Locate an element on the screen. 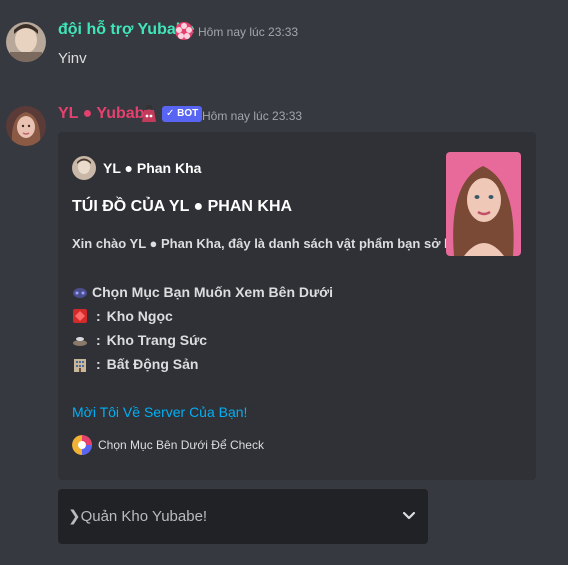  menu-item-label: Kho Trang Sức is located at coordinates (157, 340).